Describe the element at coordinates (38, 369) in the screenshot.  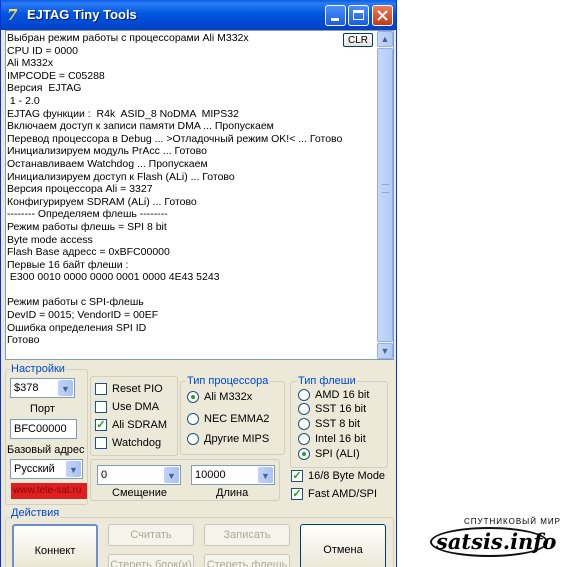
I see `settings-title: Настройки` at that location.